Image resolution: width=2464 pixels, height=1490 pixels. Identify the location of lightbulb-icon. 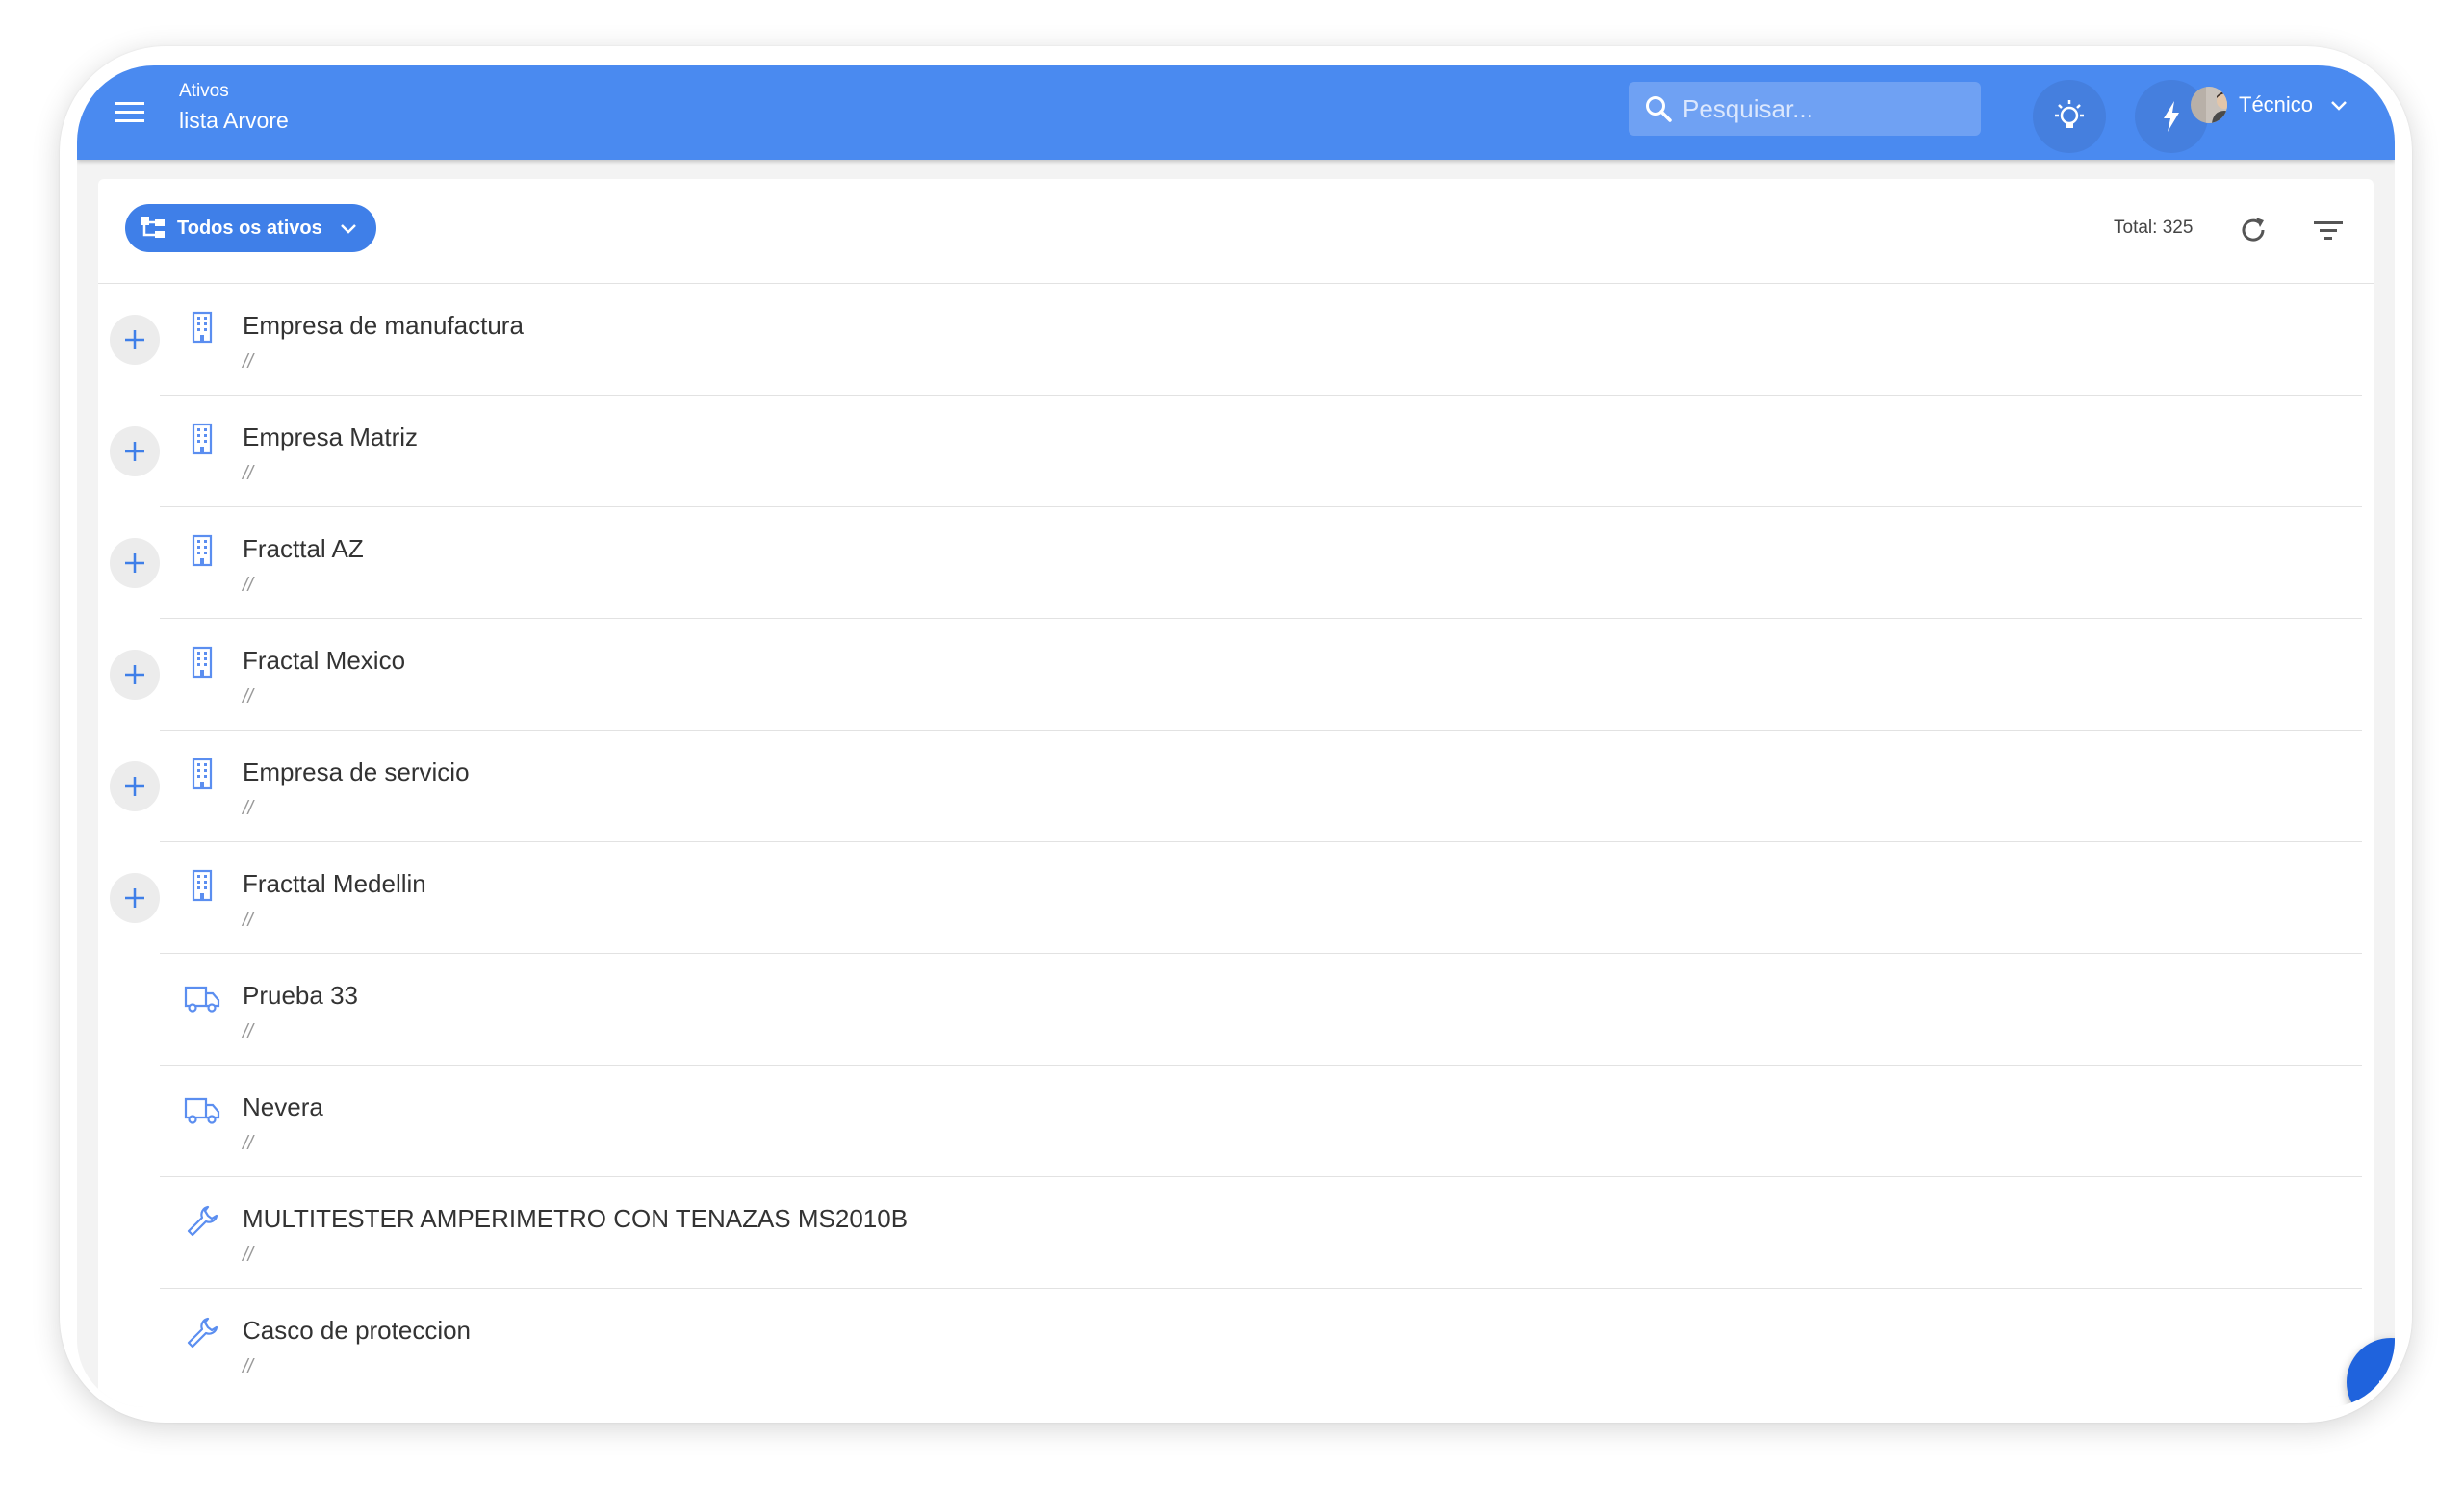
(2069, 114).